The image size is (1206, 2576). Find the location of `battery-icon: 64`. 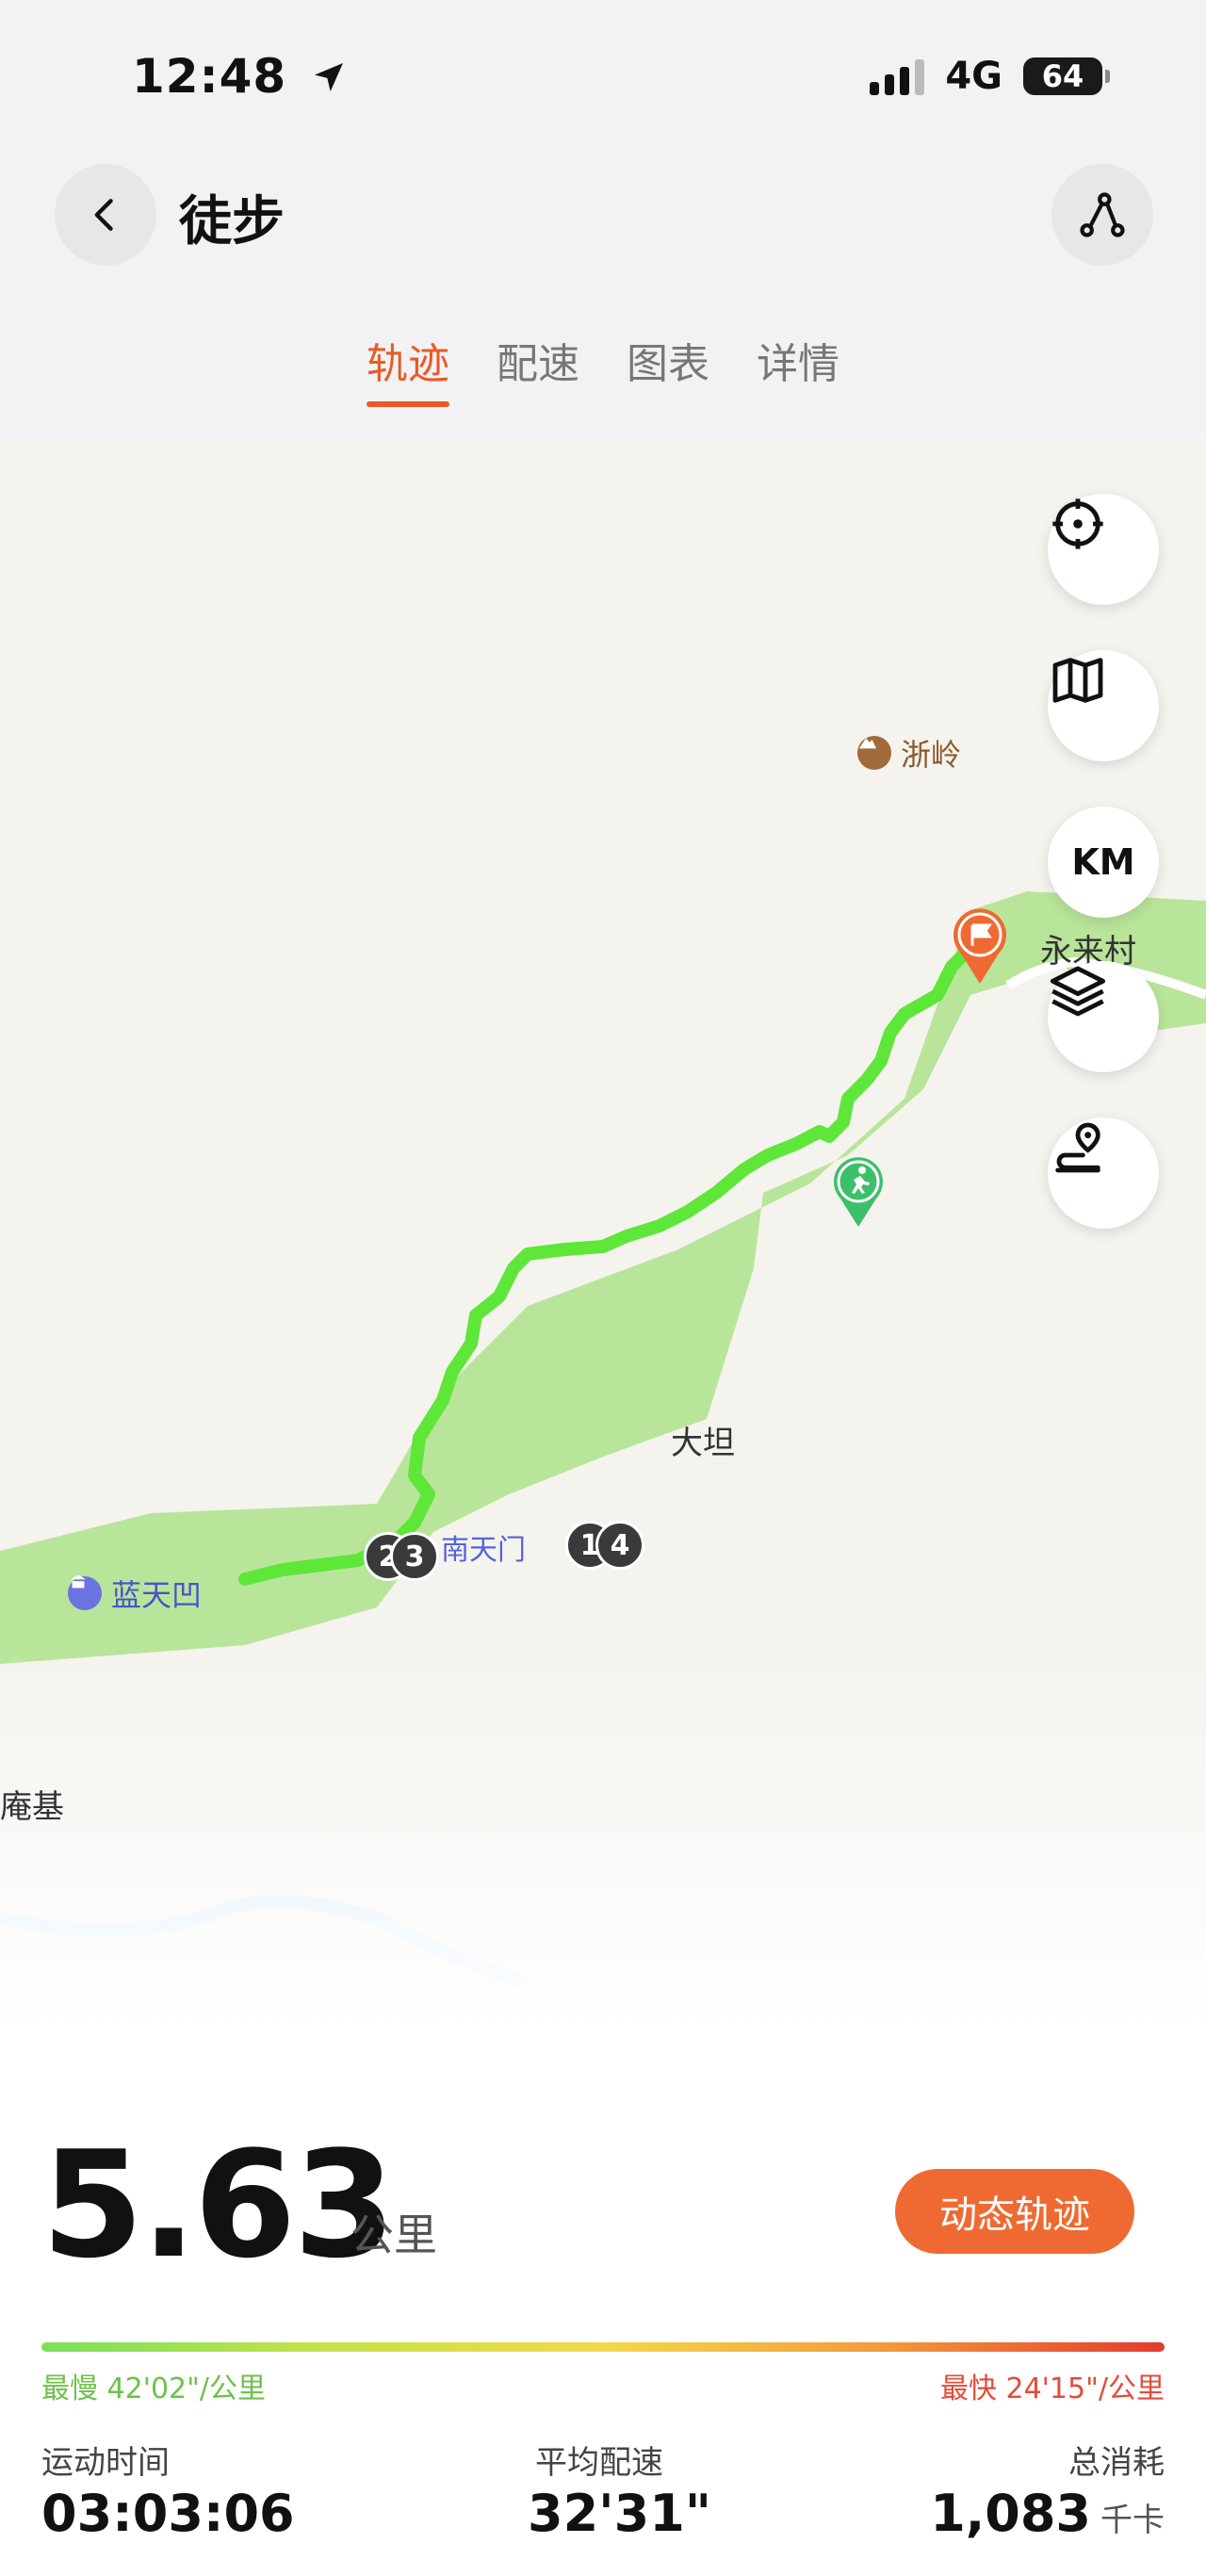

battery-icon: 64 is located at coordinates (1066, 76).